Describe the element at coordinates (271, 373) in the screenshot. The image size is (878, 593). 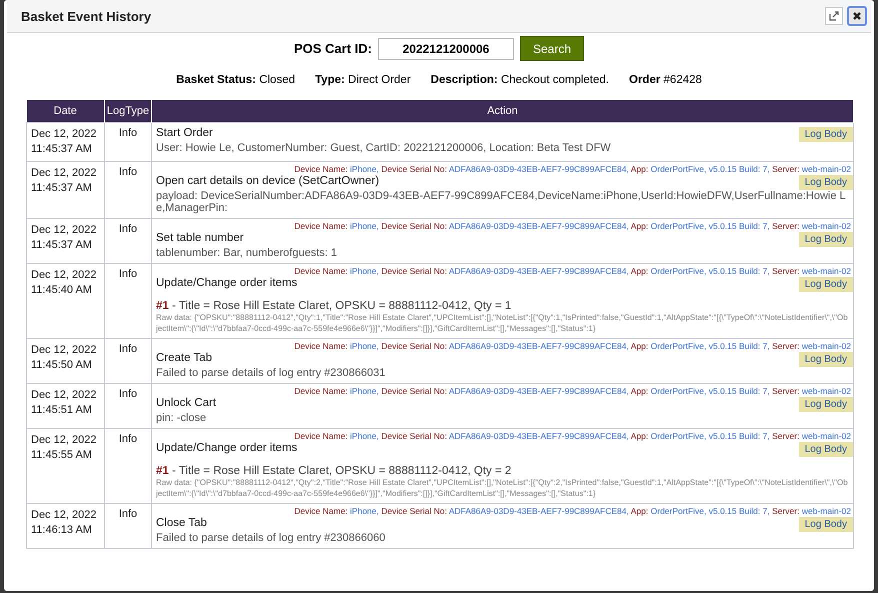
I see `detail-text: Failed to parse details of log entry #230866031` at that location.